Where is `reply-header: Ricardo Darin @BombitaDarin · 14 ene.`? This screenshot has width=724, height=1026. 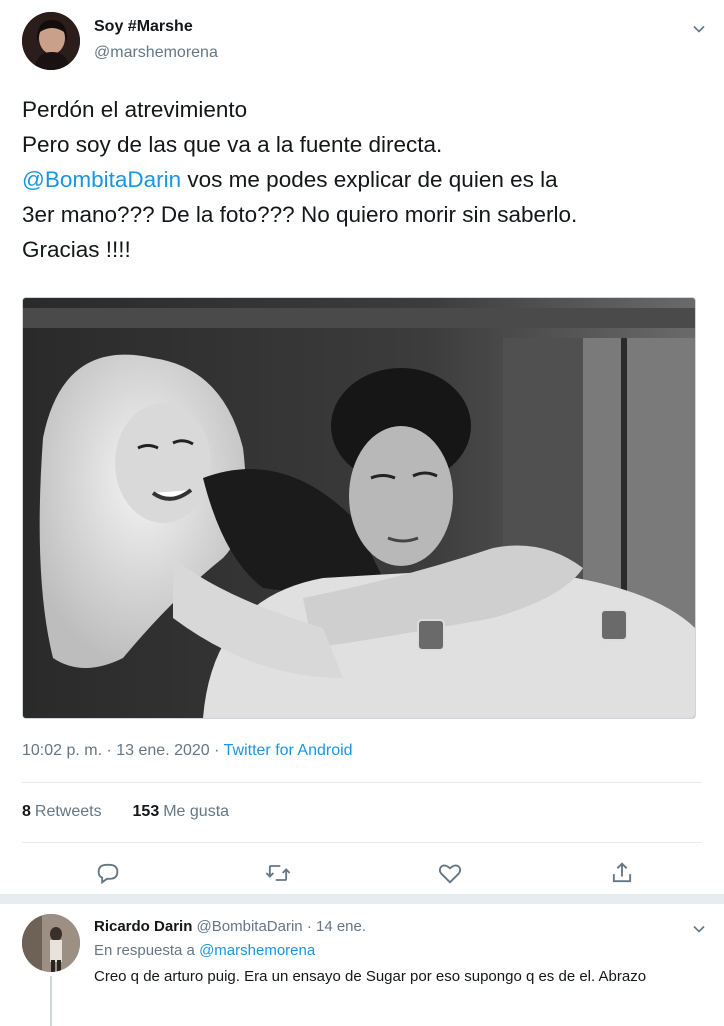
reply-header: Ricardo Darin @BombitaDarin · 14 ene. is located at coordinates (230, 926).